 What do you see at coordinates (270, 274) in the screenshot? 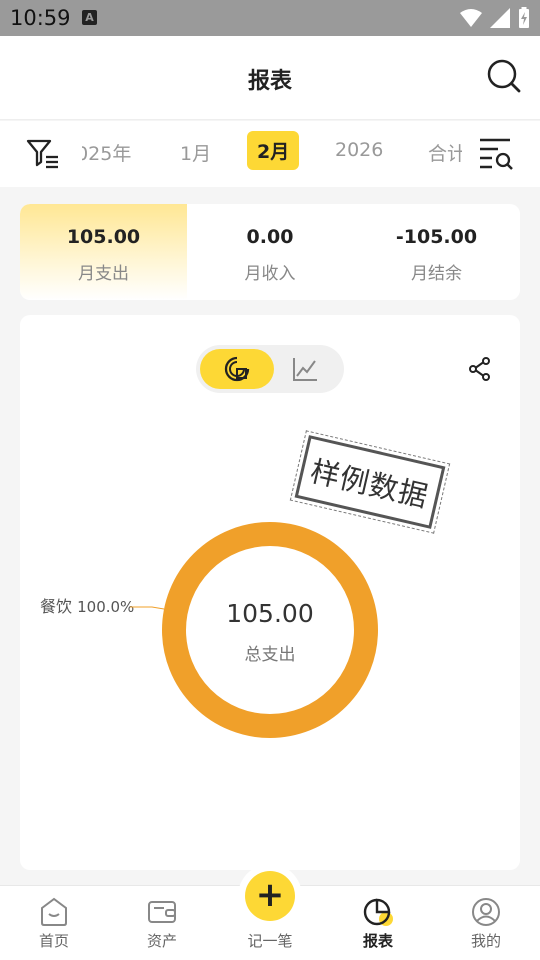
I see `income-label: 月收入` at bounding box center [270, 274].